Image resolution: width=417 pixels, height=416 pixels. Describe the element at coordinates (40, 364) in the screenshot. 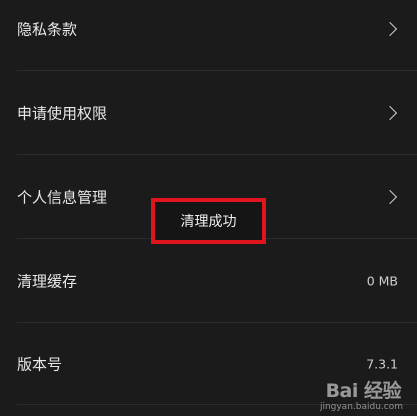

I see `settings-item-label: 版本号` at that location.